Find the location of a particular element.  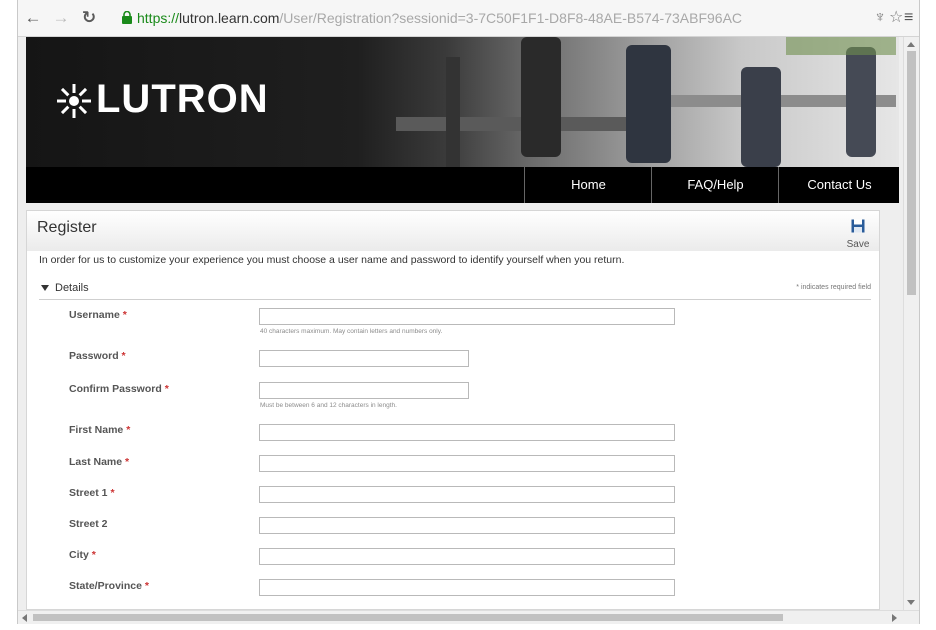

back-arrow-icon: ← is located at coordinates (33, 18).